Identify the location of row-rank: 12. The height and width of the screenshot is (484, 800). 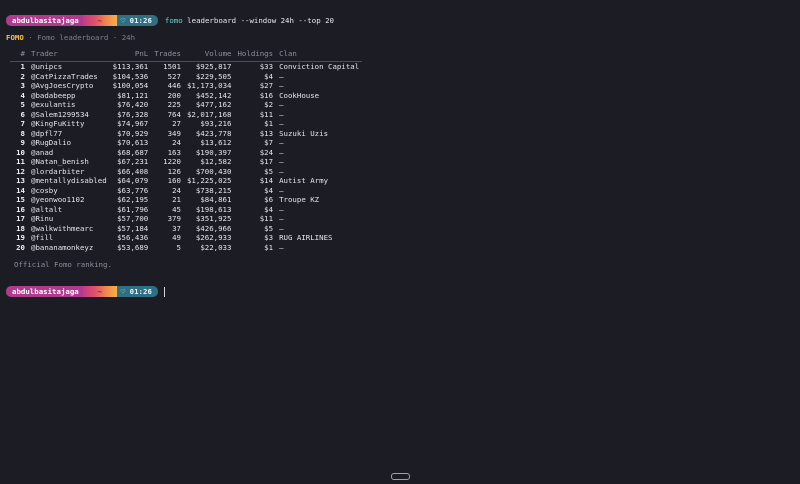
(20, 171).